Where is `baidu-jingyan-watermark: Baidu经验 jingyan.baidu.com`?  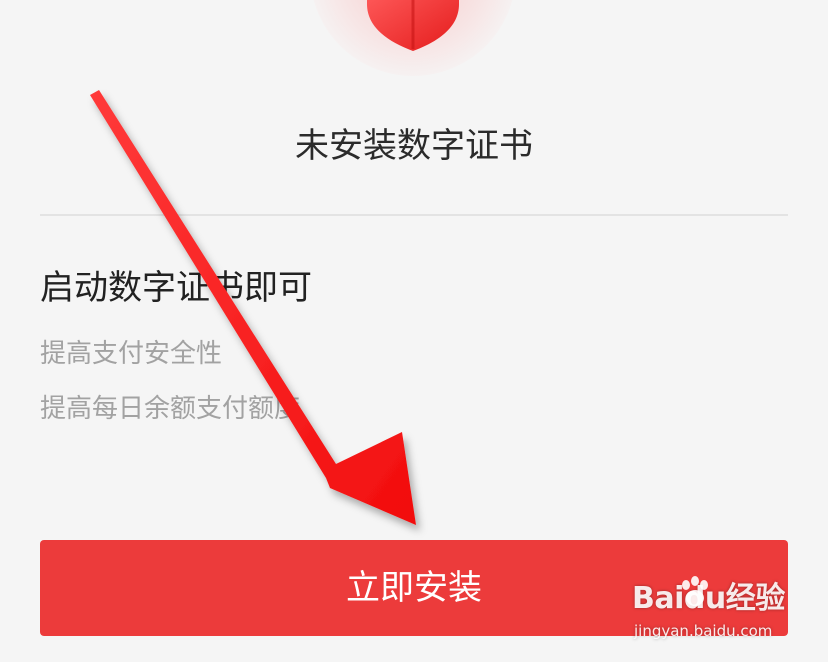 baidu-jingyan-watermark: Baidu经验 jingyan.baidu.com is located at coordinates (722, 611).